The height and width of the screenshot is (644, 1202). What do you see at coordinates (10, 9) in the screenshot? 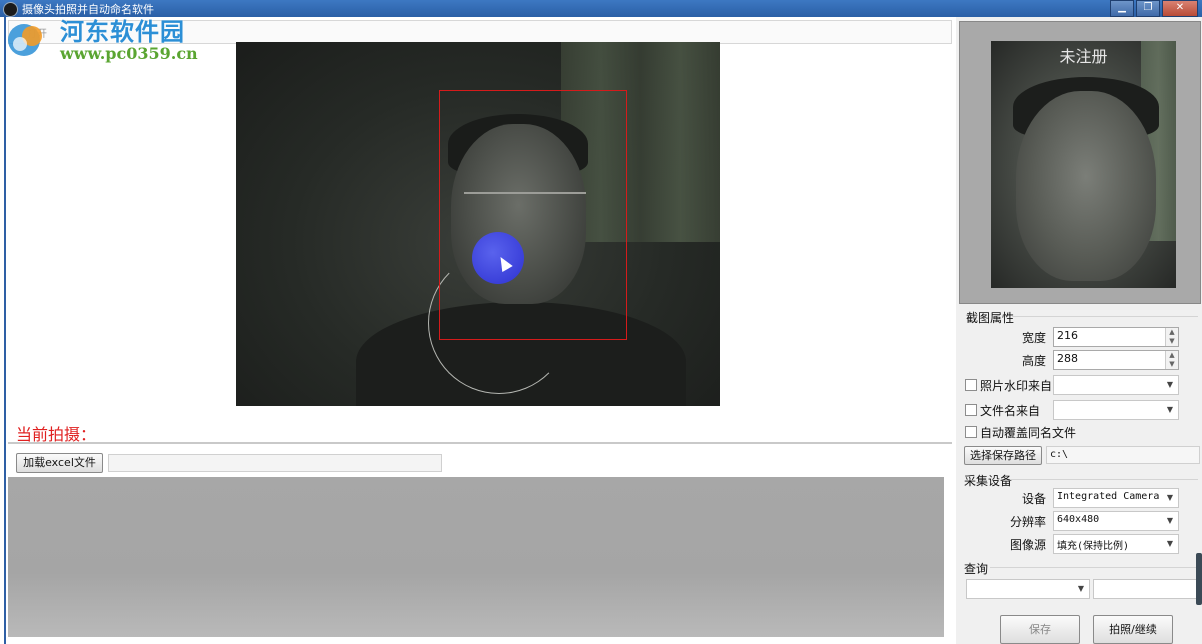
I see `app-camera-icon` at bounding box center [10, 9].